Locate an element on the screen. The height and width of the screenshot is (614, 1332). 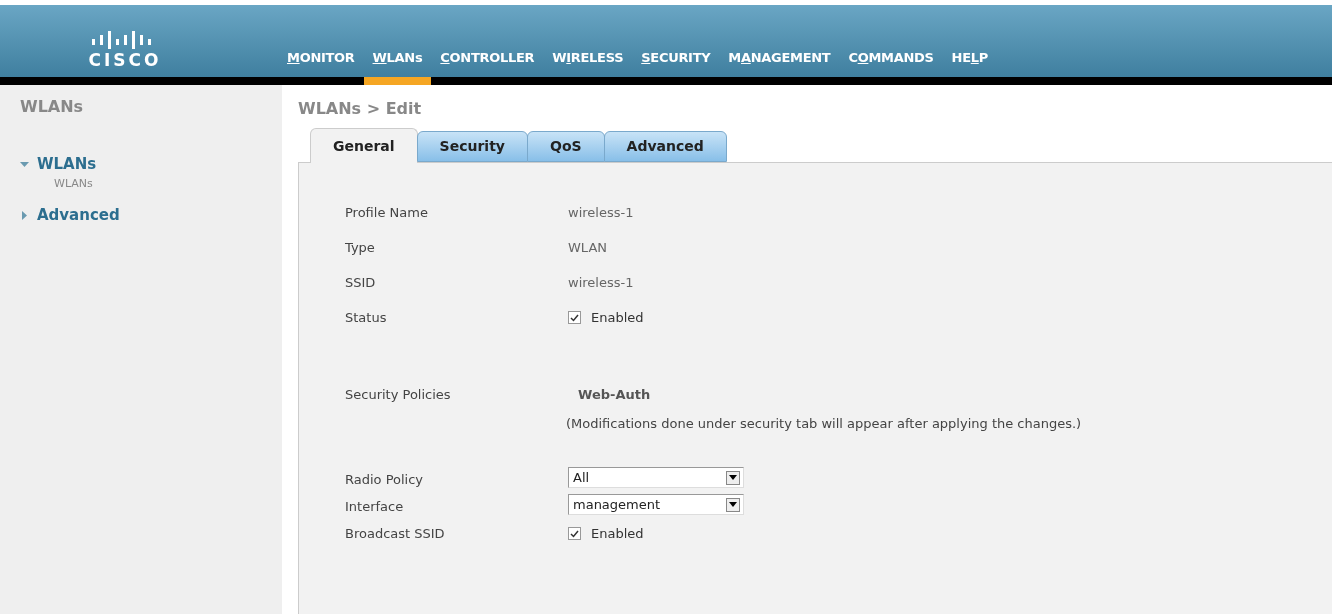
tab: General is located at coordinates (364, 145).